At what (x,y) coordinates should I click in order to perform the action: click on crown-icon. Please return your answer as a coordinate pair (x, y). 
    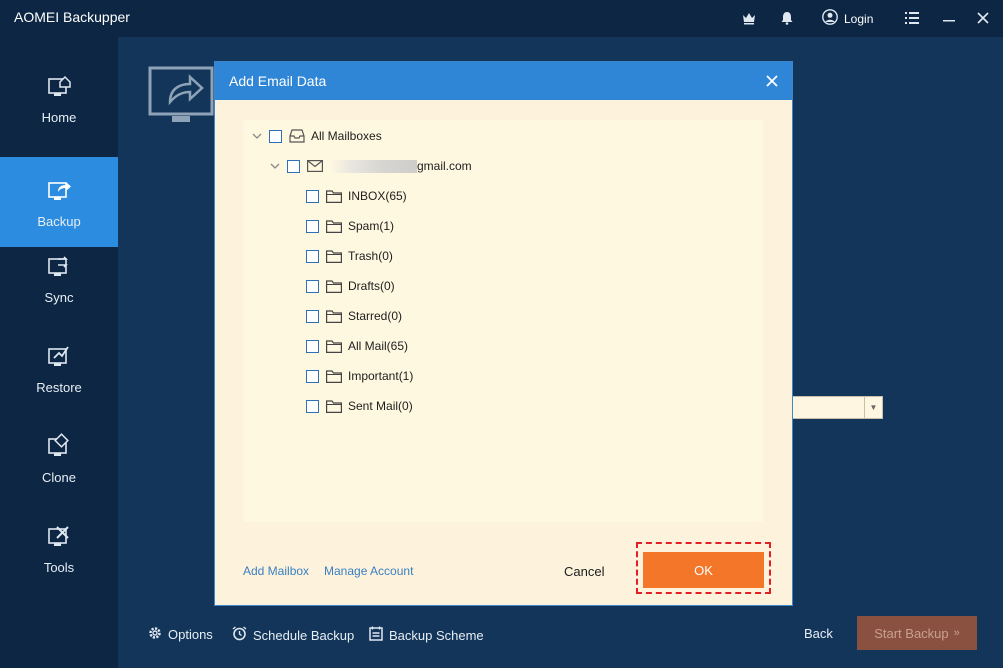
    Looking at the image, I should click on (749, 18).